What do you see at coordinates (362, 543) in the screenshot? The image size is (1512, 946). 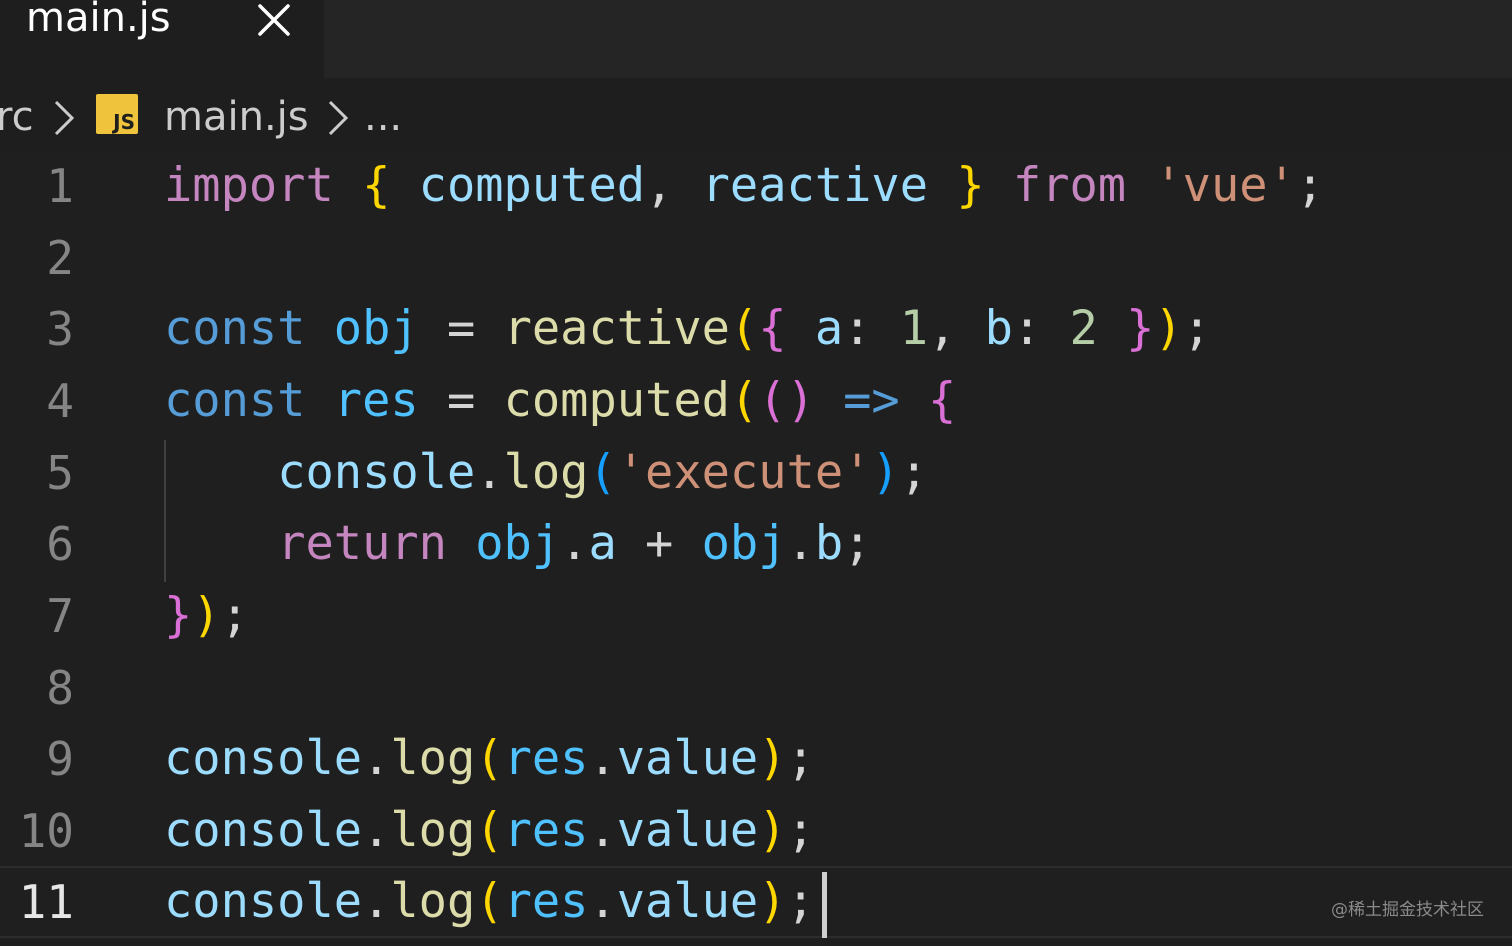 I see `code-token: return` at bounding box center [362, 543].